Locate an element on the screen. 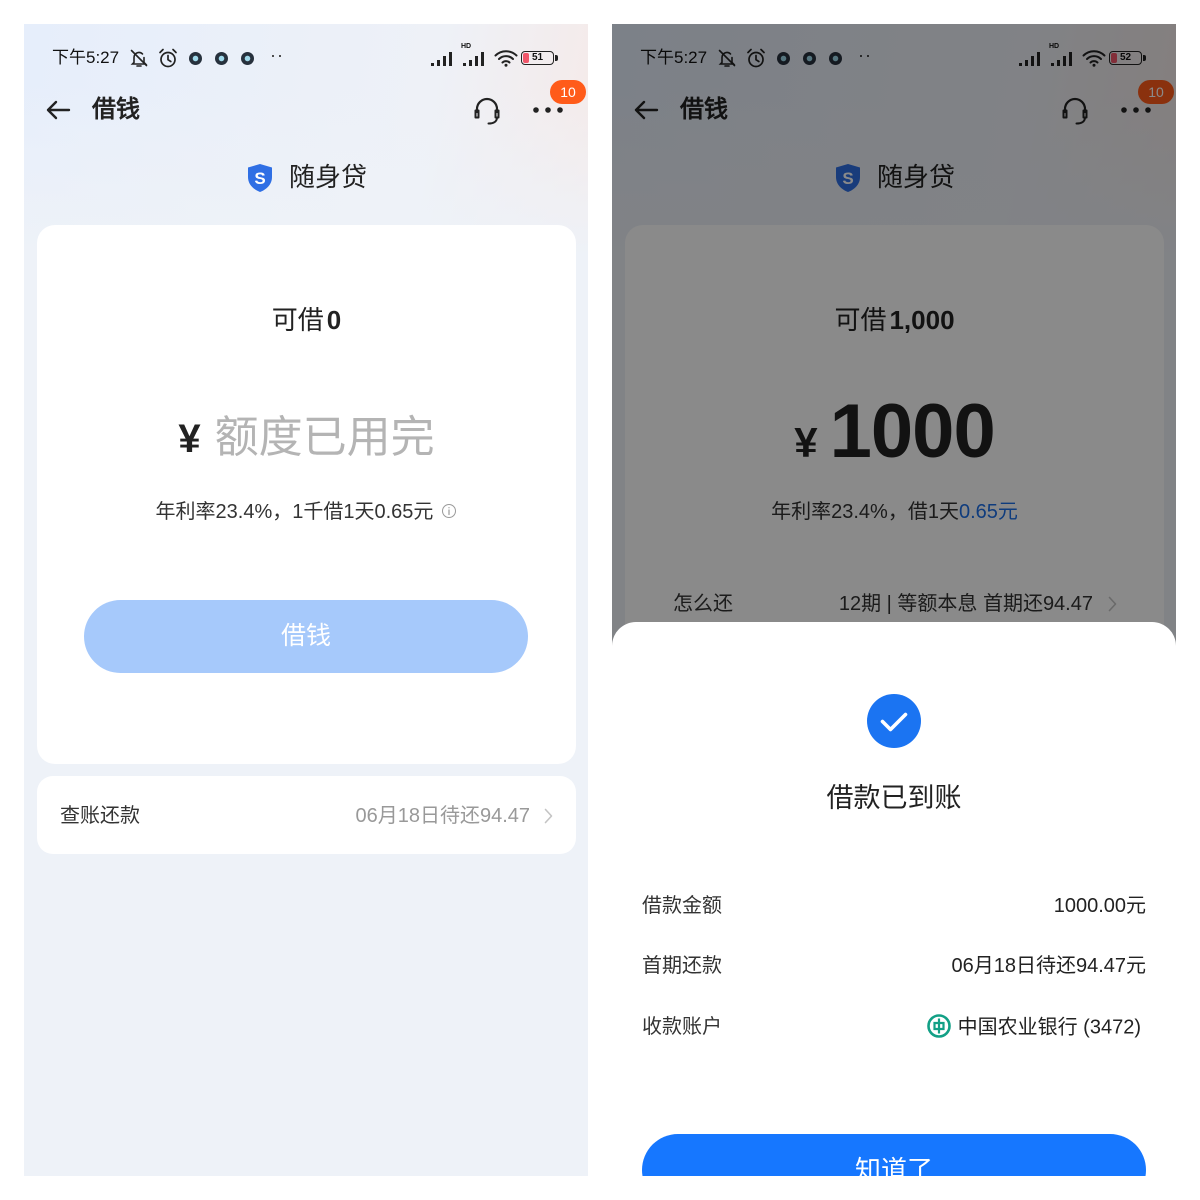  repay-due-value: 06月18日待还94.47 is located at coordinates (442, 816).